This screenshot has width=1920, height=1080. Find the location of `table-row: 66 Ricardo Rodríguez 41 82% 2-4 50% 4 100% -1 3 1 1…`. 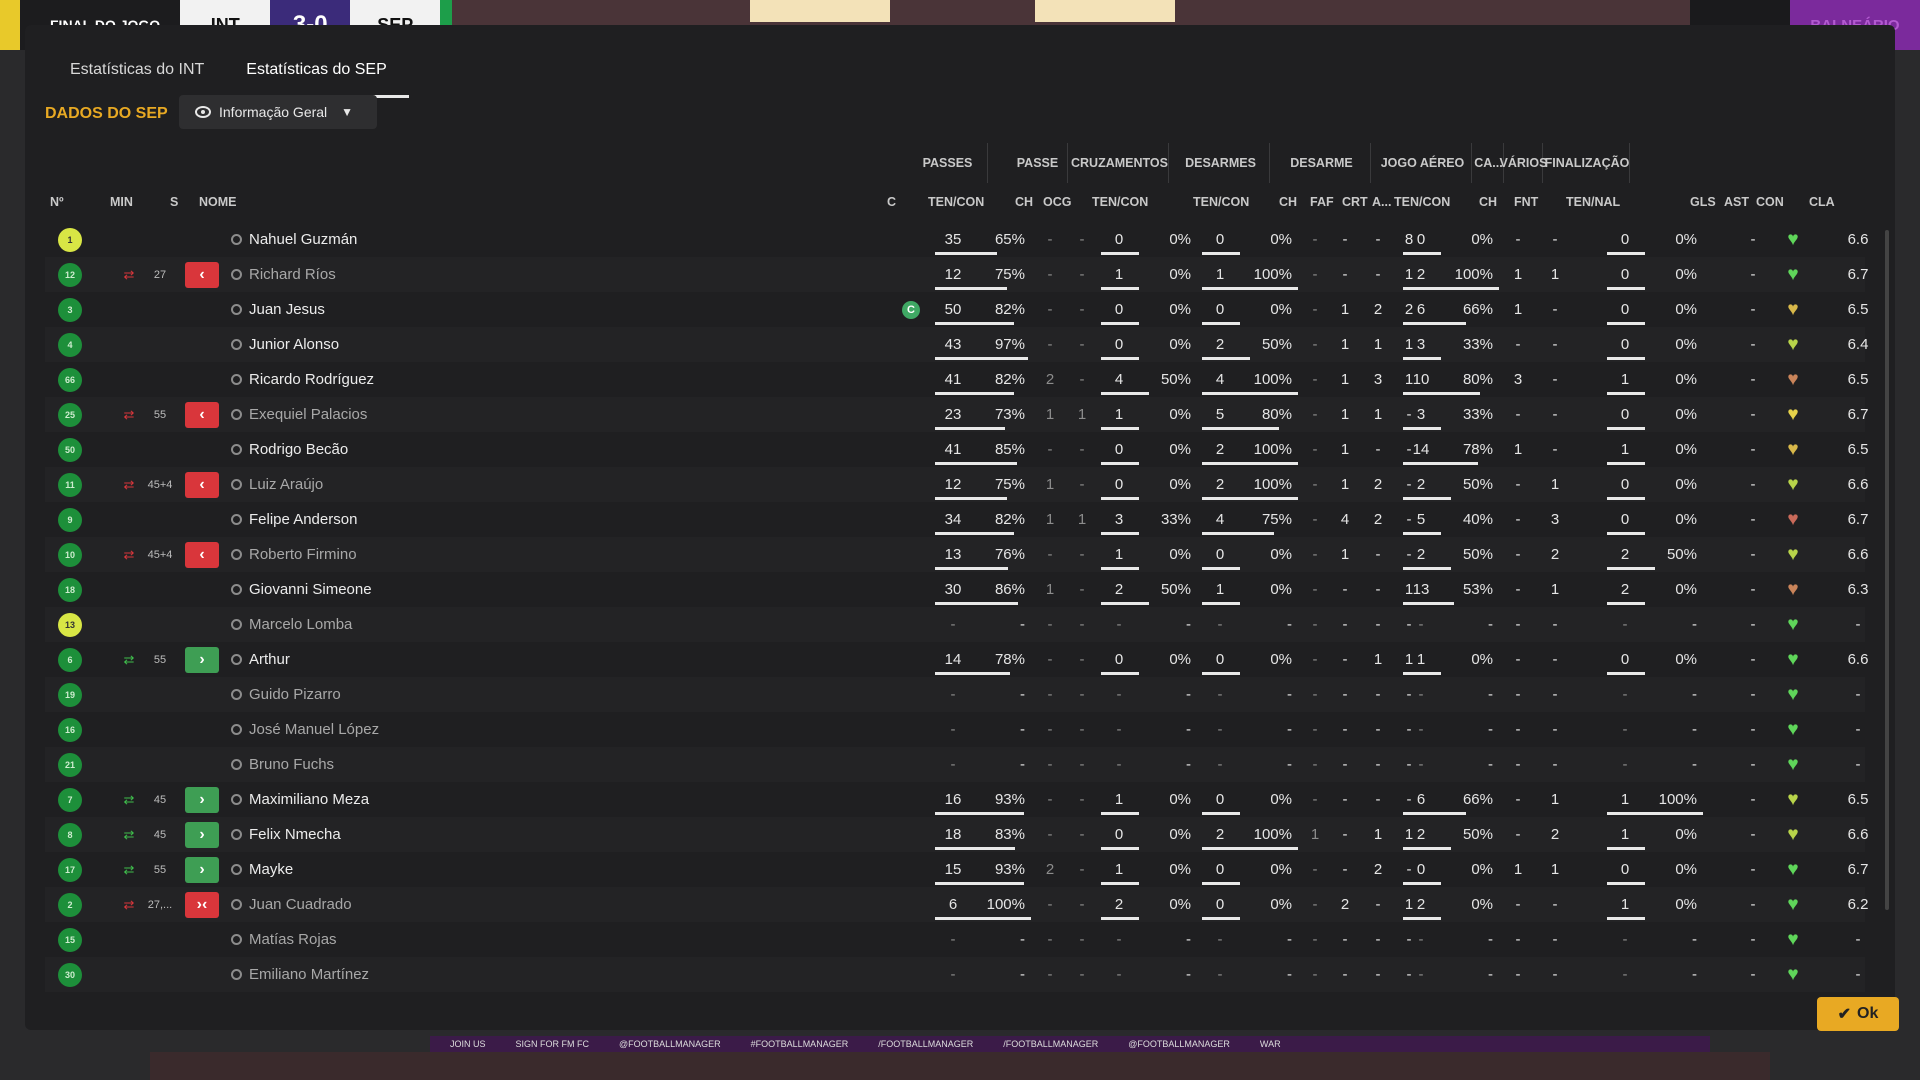

table-row: 66 Ricardo Rodríguez 41 82% 2-4 50% 4 100% -1 3 1 1… is located at coordinates (956, 379).